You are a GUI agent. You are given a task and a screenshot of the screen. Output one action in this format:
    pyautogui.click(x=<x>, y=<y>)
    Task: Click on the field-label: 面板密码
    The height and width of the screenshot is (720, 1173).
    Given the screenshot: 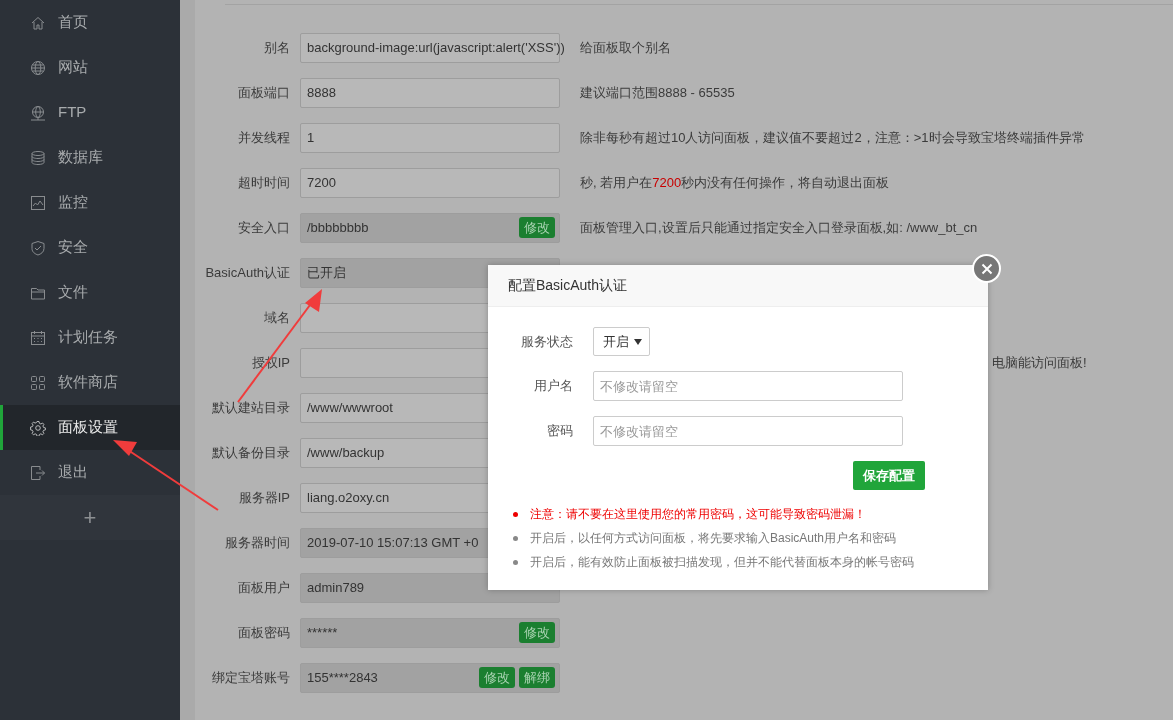 What is the action you would take?
    pyautogui.click(x=264, y=632)
    